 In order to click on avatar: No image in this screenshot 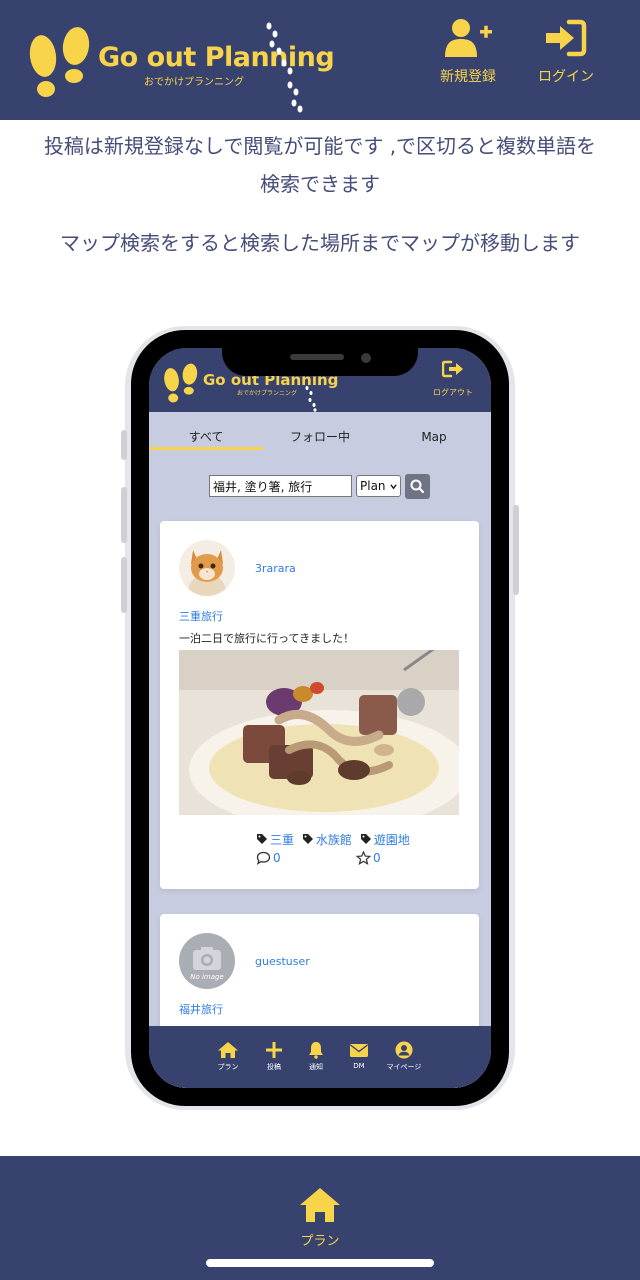, I will do `click(207, 961)`.